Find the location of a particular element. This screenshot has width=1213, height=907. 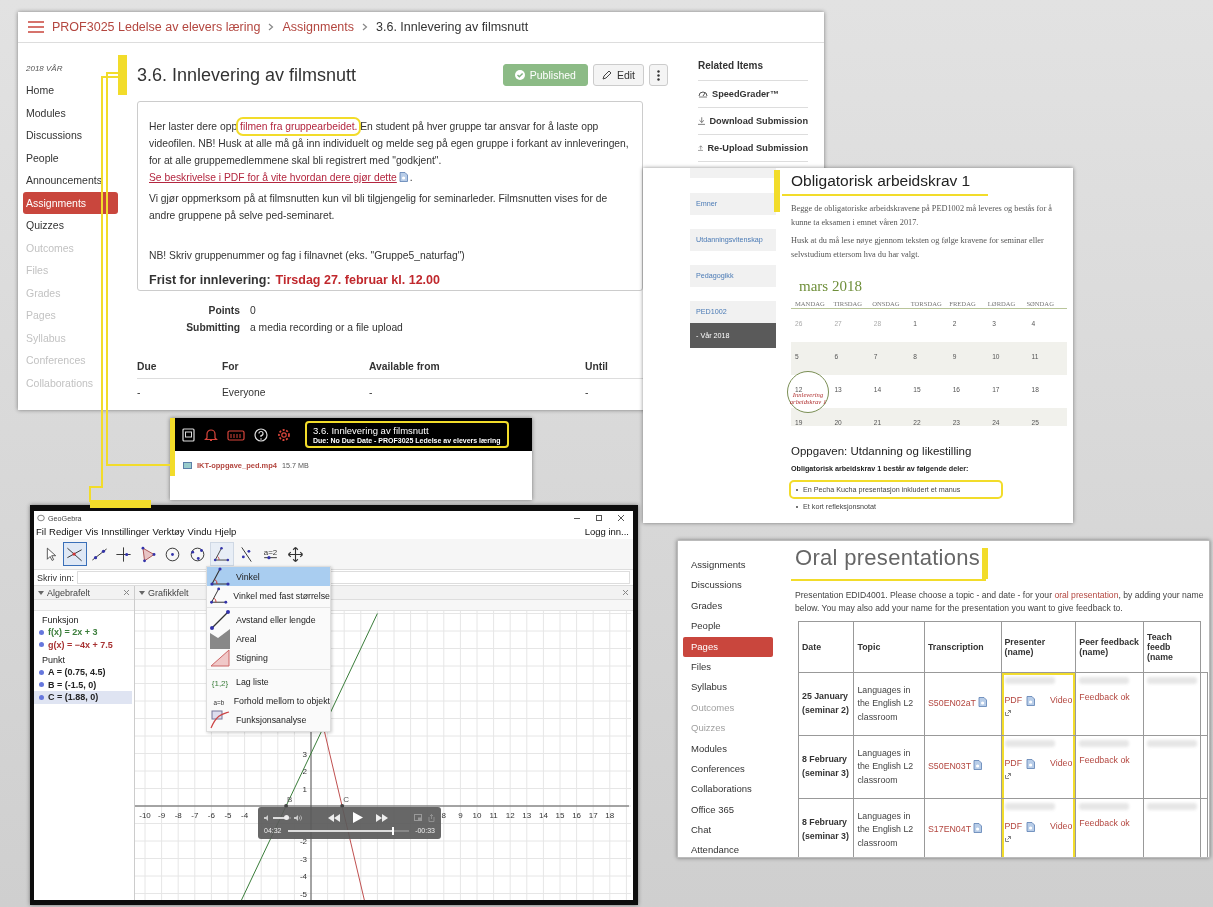

calendar-icon is located at coordinates (236, 434).